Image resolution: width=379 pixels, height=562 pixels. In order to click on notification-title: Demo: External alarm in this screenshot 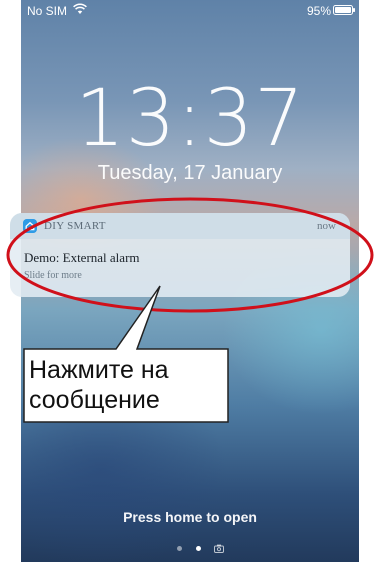, I will do `click(82, 257)`.